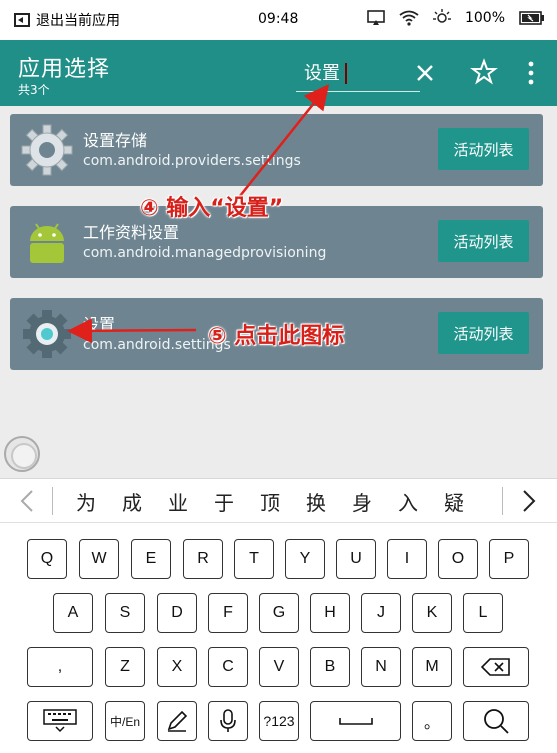 The width and height of the screenshot is (557, 753). What do you see at coordinates (276, 336) in the screenshot?
I see `step5-annotation: ⑤ 点击此图标` at bounding box center [276, 336].